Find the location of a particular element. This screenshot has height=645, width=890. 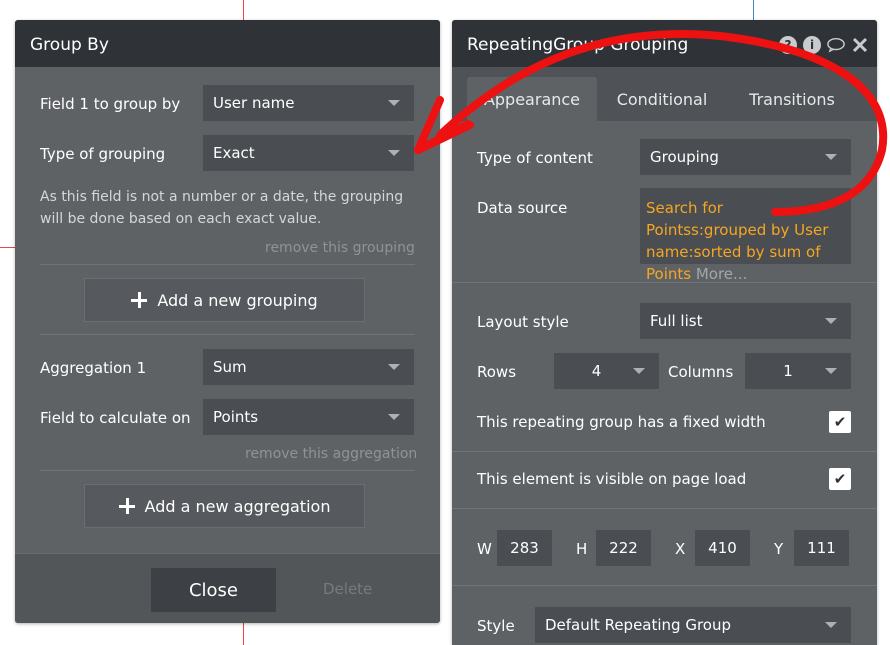

tab-transitions: Transitions is located at coordinates (792, 99).